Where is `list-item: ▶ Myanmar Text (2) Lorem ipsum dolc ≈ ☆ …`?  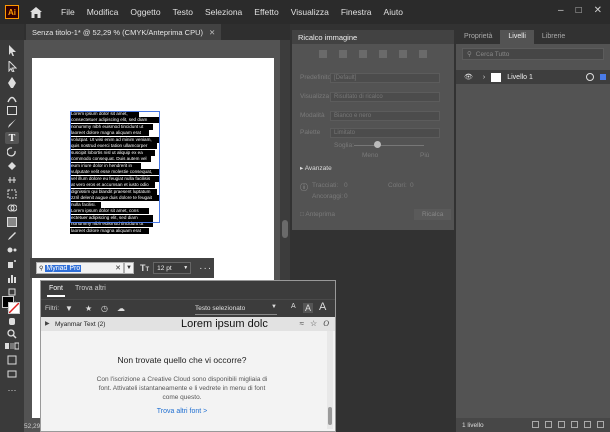 list-item: ▶ Myanmar Text (2) Lorem ipsum dolc ≈ ☆ … is located at coordinates (188, 324).